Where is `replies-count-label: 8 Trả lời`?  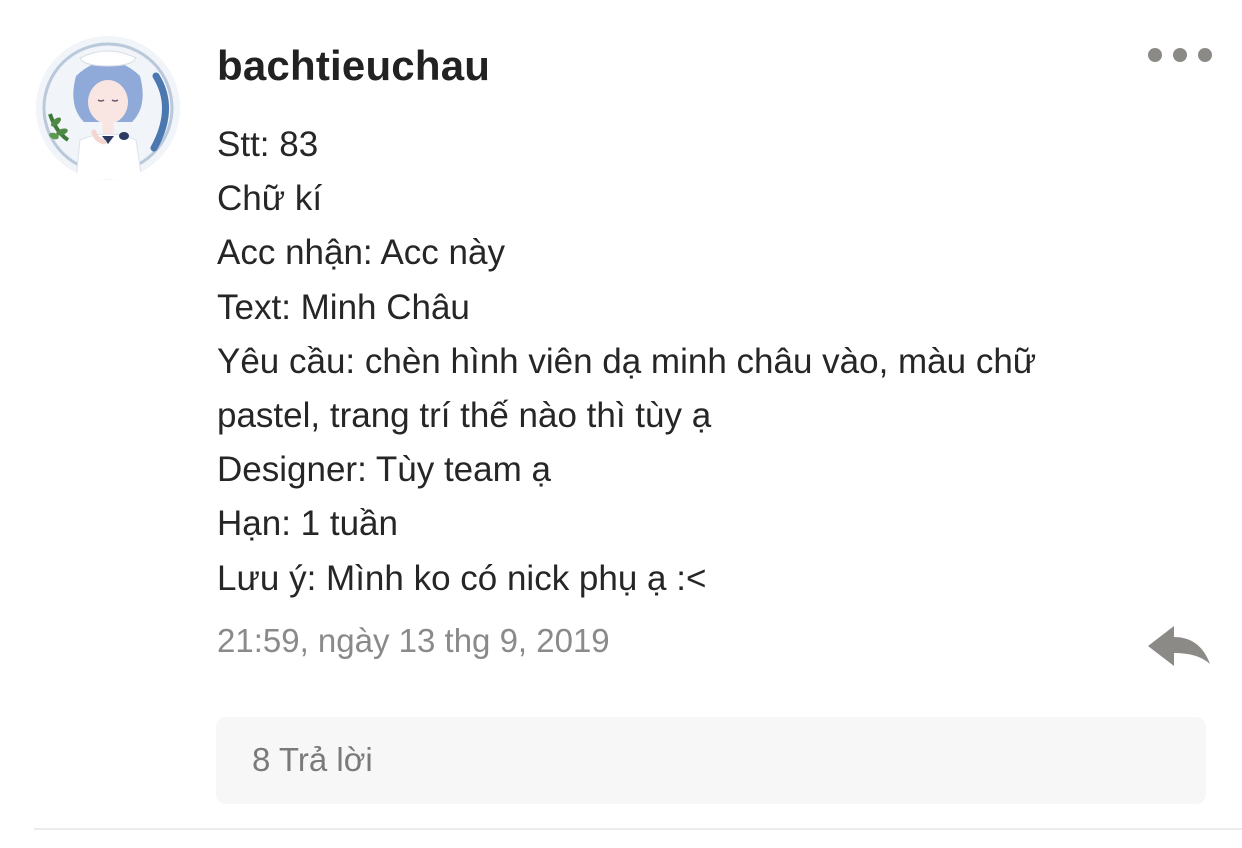 replies-count-label: 8 Trả lời is located at coordinates (312, 759).